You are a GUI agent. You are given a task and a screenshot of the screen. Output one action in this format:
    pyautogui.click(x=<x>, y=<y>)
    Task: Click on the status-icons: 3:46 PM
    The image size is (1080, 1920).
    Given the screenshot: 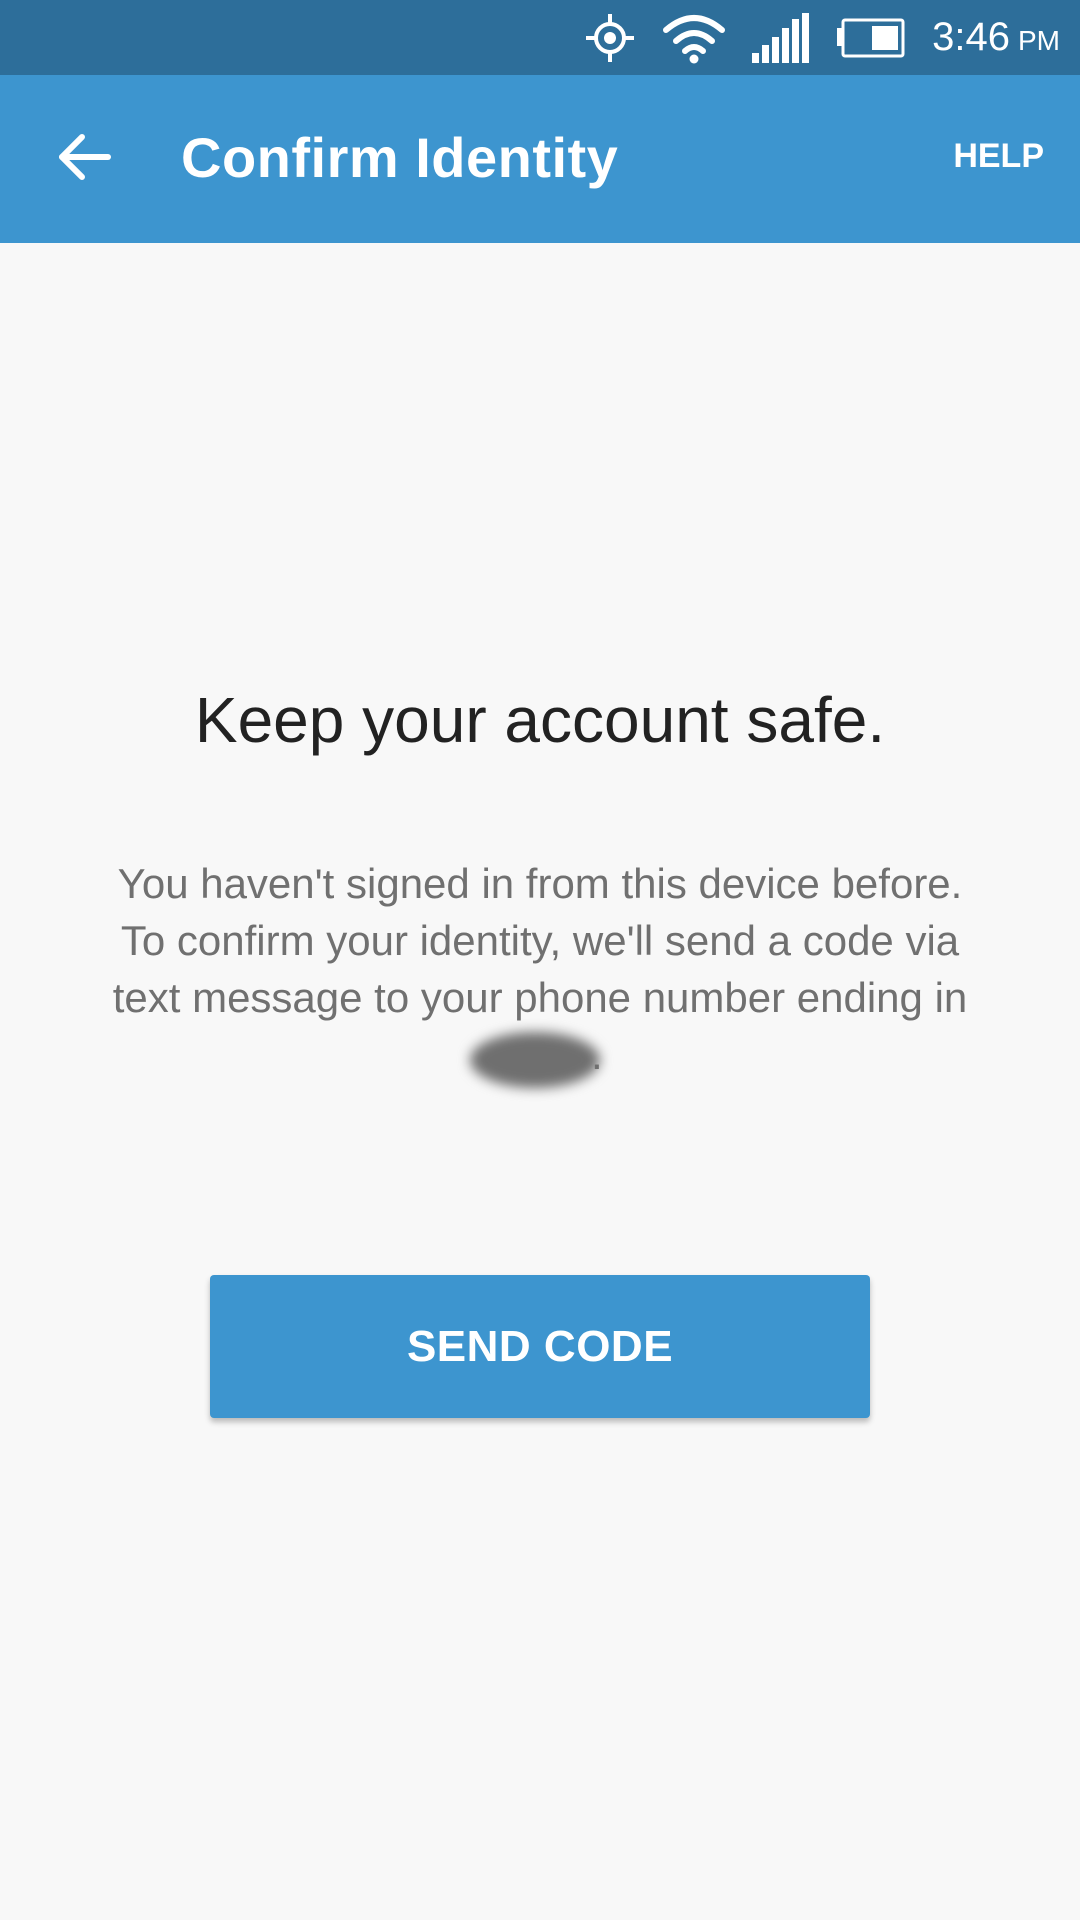 What is the action you would take?
    pyautogui.click(x=822, y=37)
    